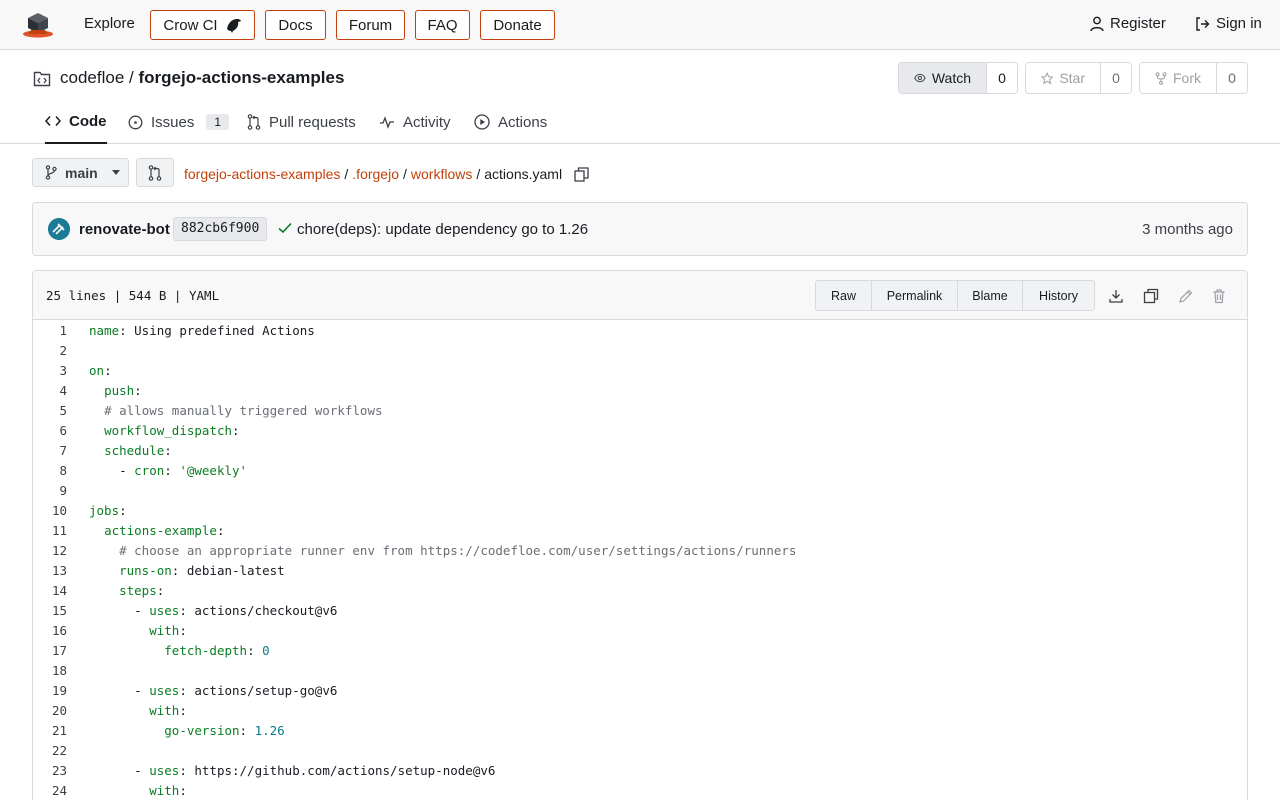 The height and width of the screenshot is (800, 1280). I want to click on line-number: 24, so click(50, 790).